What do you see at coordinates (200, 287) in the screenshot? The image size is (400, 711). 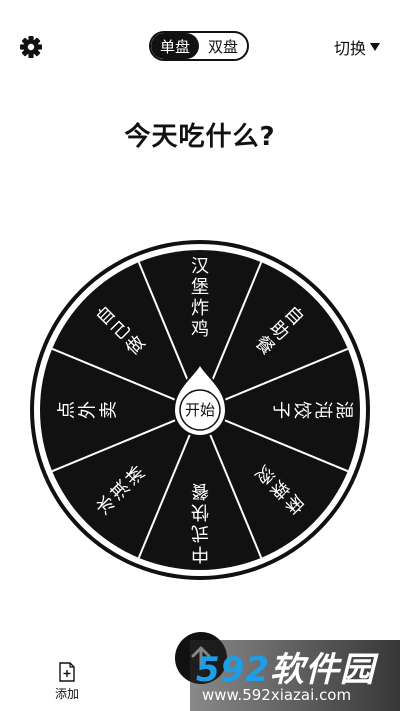 I see `svg-text: 堡` at bounding box center [200, 287].